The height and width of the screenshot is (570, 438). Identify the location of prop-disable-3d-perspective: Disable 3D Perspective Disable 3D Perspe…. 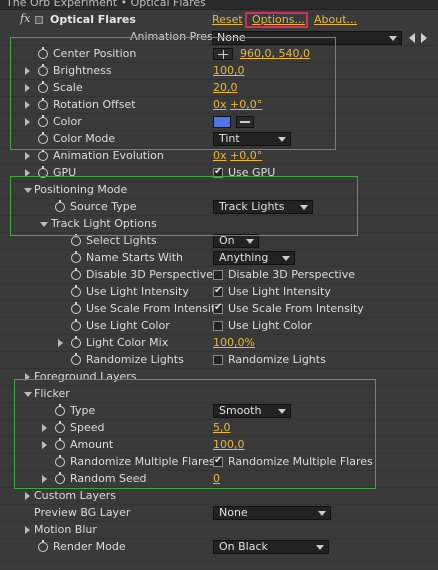
(219, 274).